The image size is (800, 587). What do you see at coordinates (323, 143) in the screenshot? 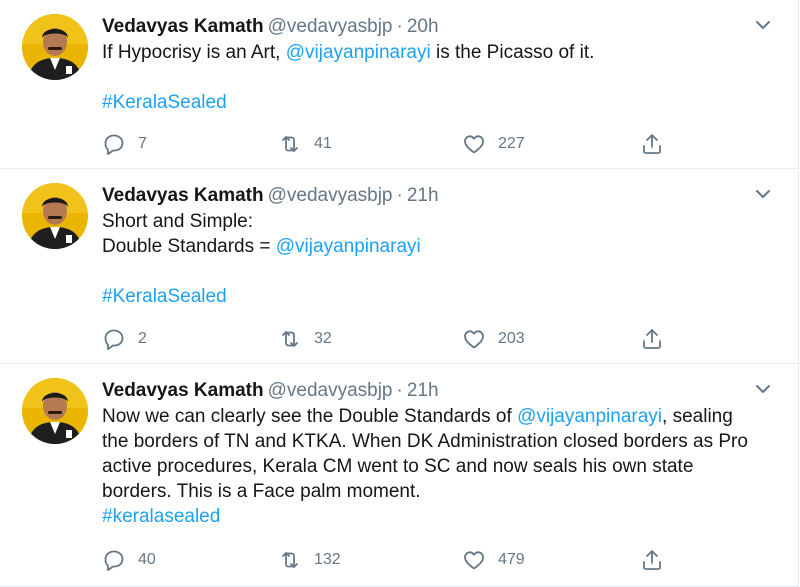
I see `retweet-count: 41` at bounding box center [323, 143].